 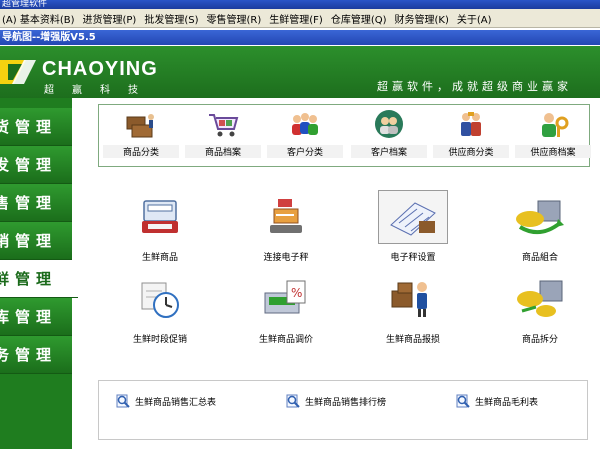 I want to click on report-fresh-sales-ranking: 生鲜商品销售排行榜, so click(x=335, y=401).